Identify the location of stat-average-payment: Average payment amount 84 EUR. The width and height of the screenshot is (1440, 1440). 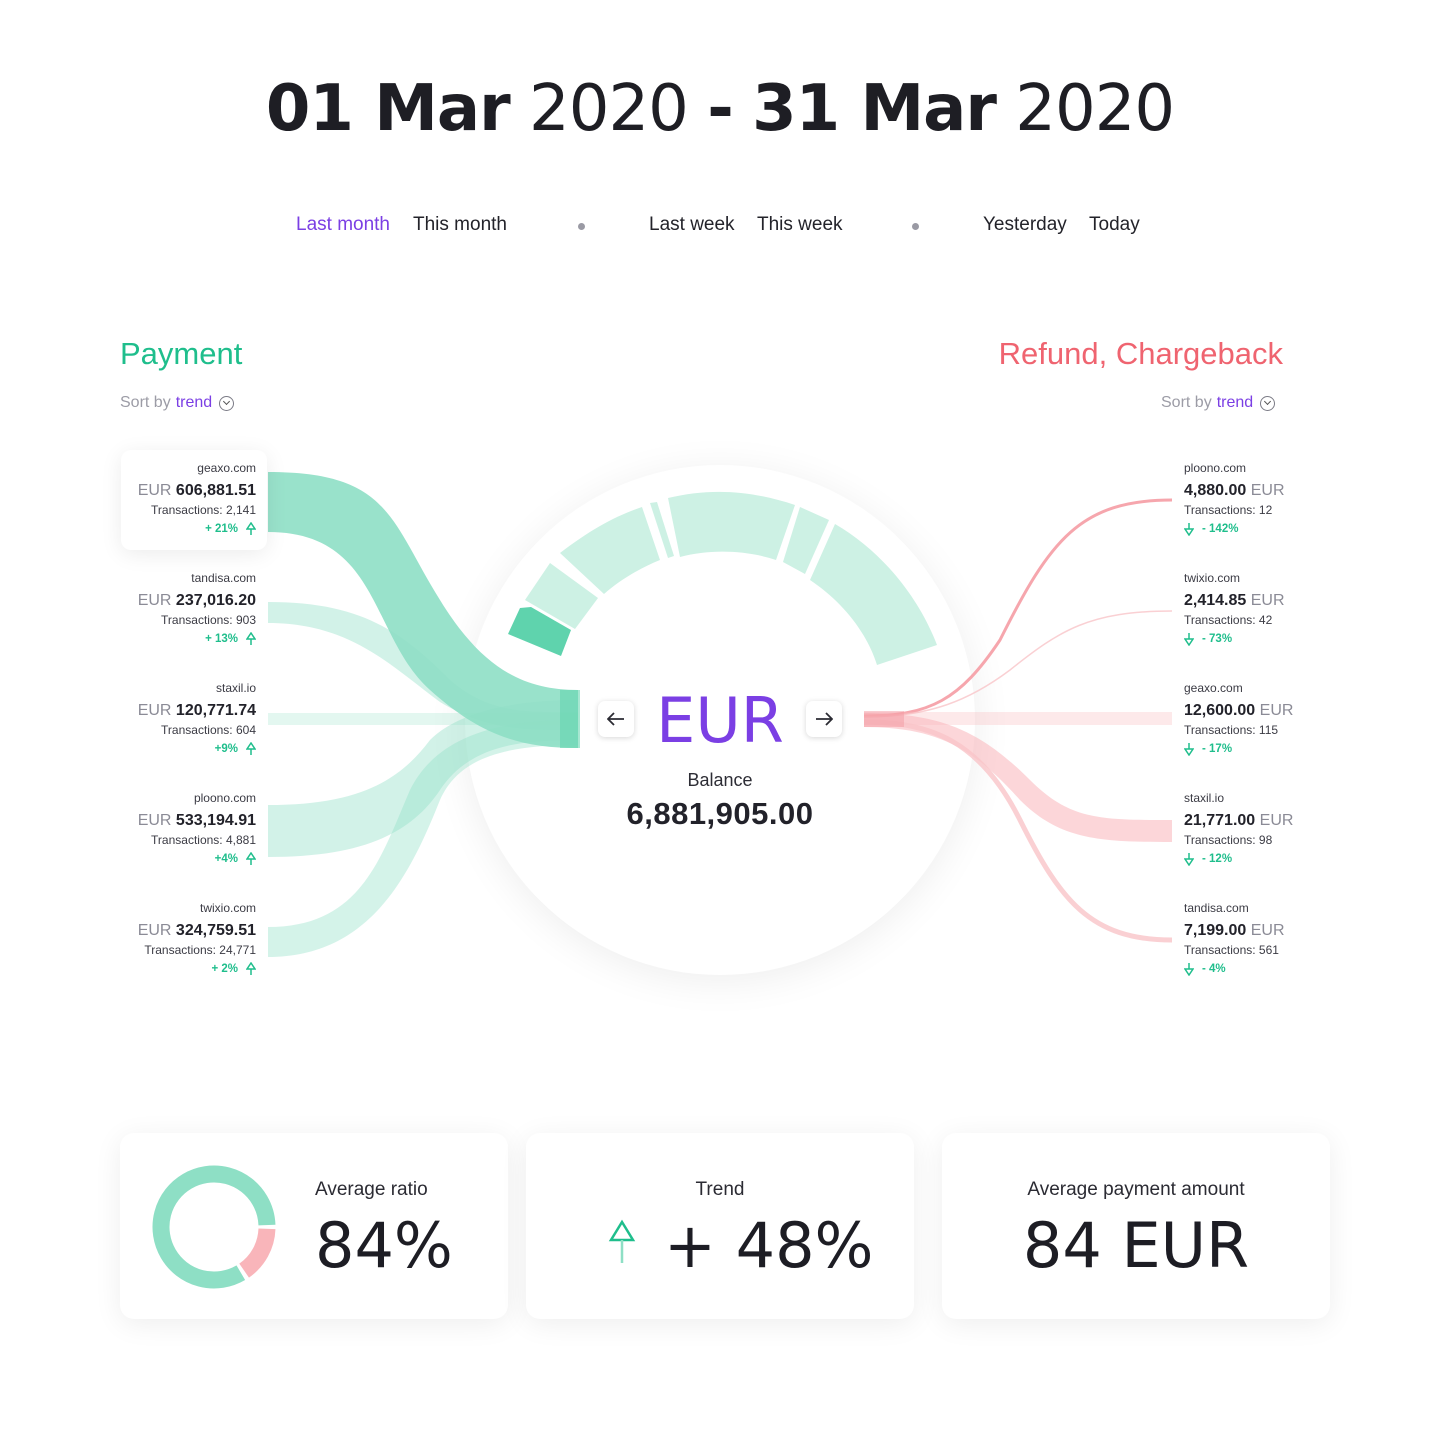
(1136, 1226).